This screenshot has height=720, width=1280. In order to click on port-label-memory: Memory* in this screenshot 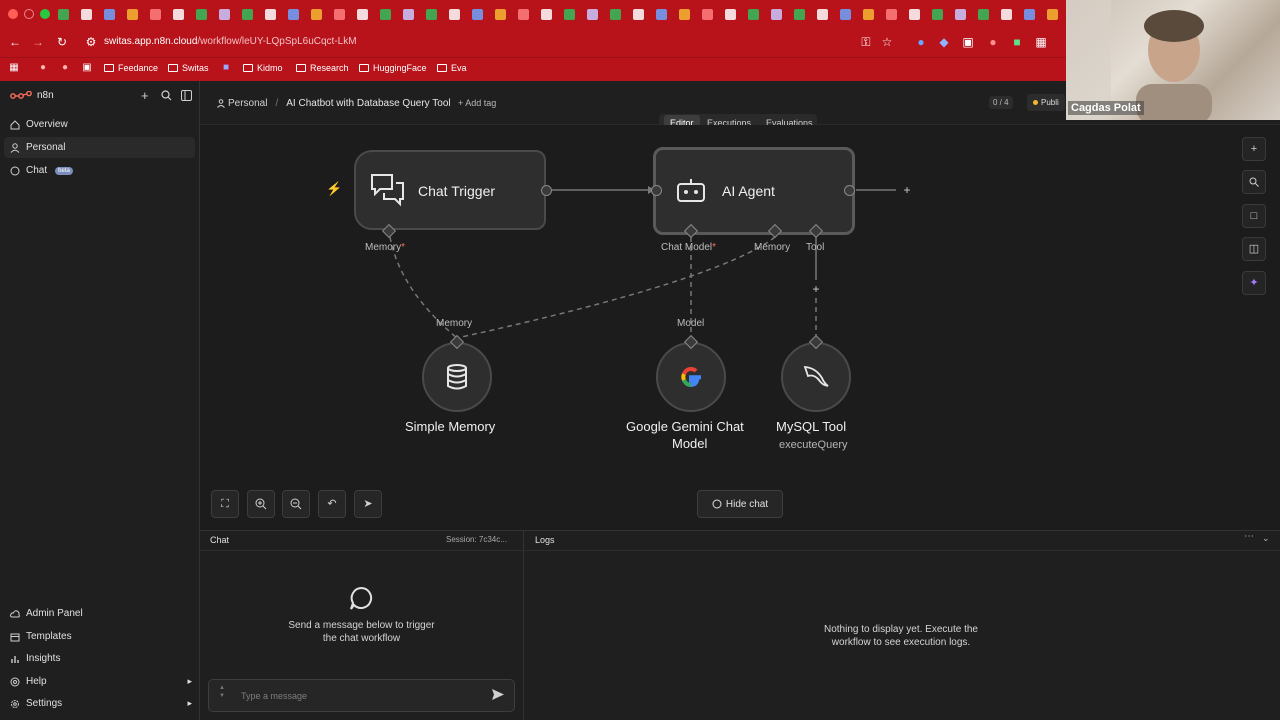, I will do `click(385, 247)`.